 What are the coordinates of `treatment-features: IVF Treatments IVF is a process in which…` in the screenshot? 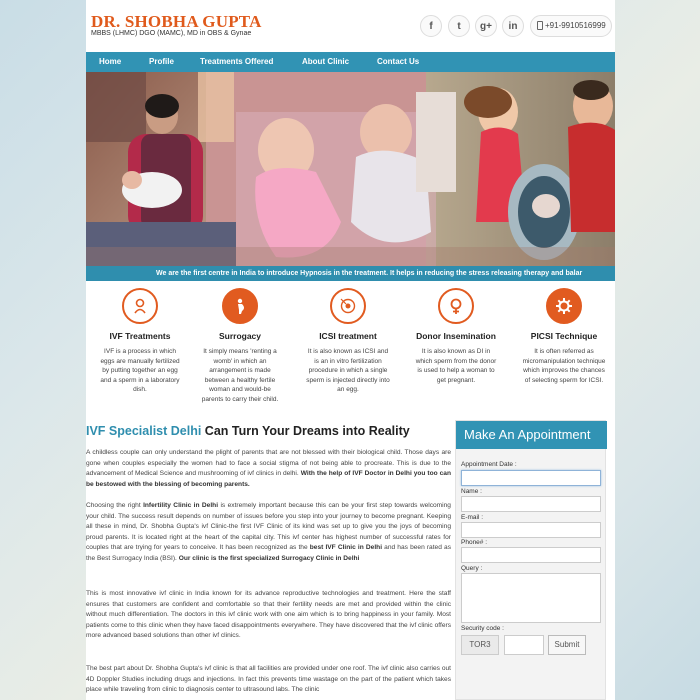 It's located at (350, 352).